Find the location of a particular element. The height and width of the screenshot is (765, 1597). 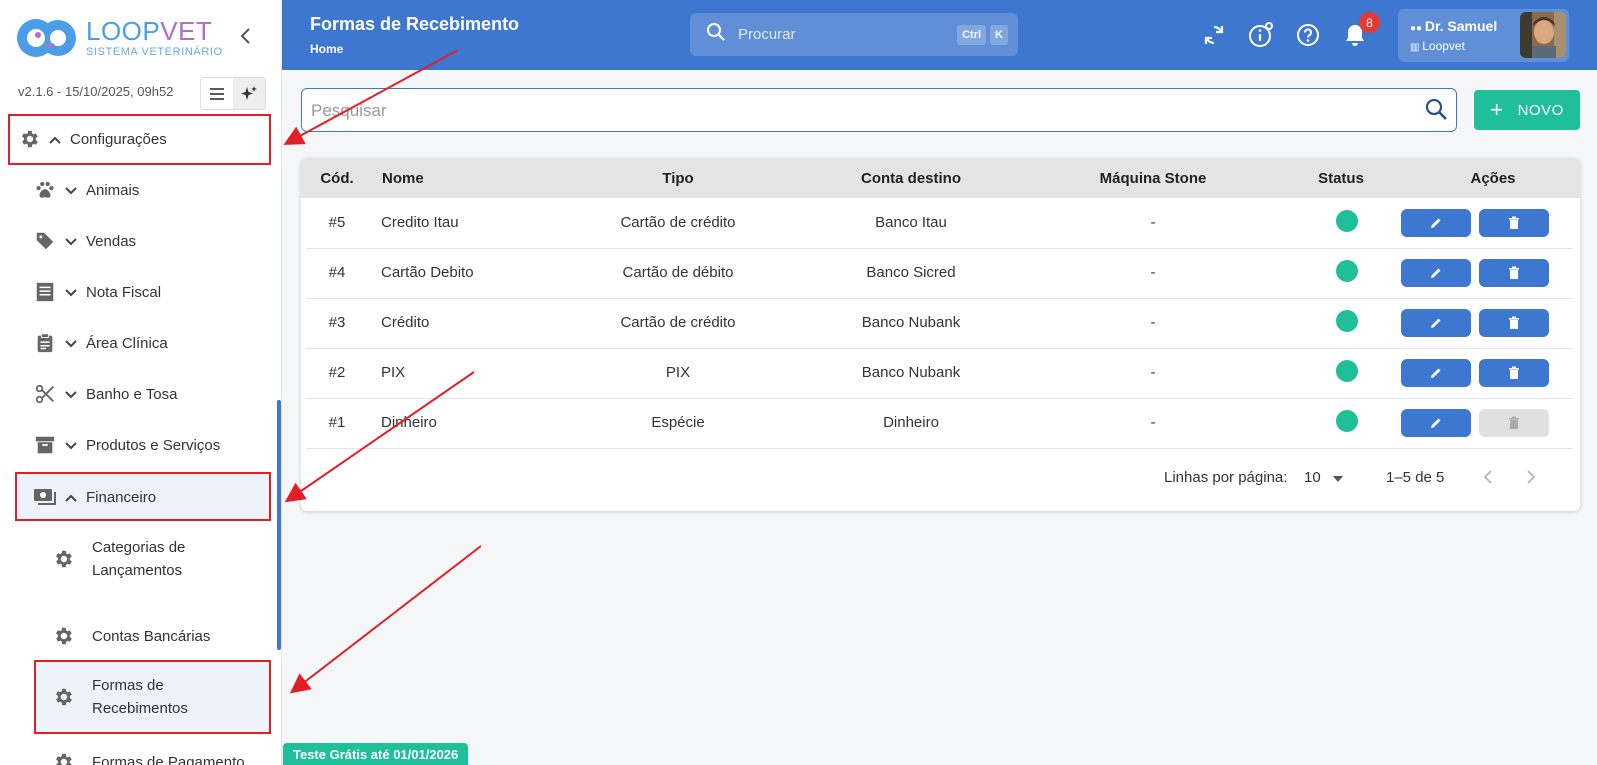

scissors-icon is located at coordinates (45, 394).